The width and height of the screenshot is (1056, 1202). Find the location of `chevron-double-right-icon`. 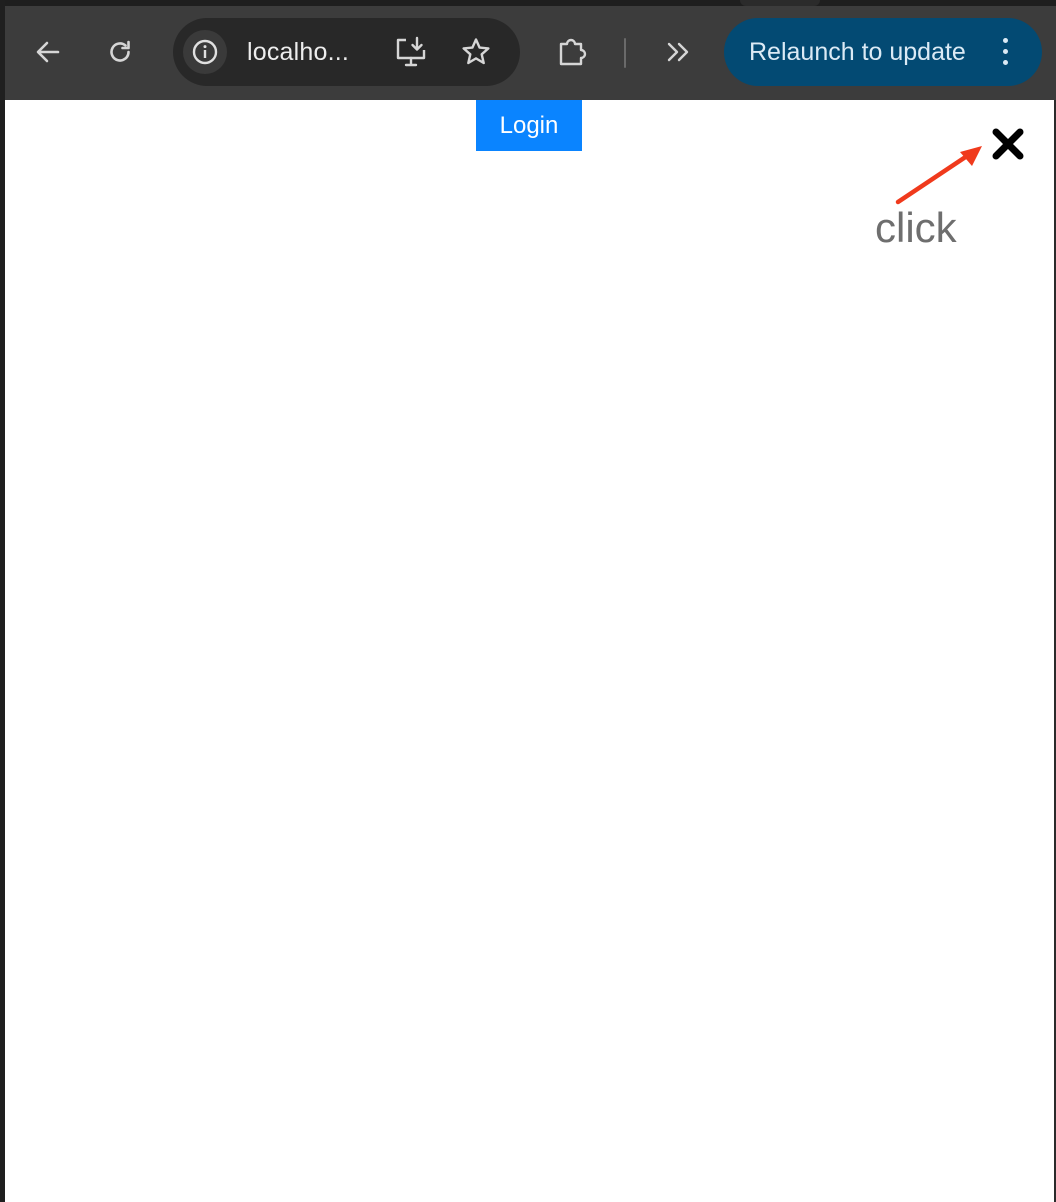

chevron-double-right-icon is located at coordinates (678, 52).